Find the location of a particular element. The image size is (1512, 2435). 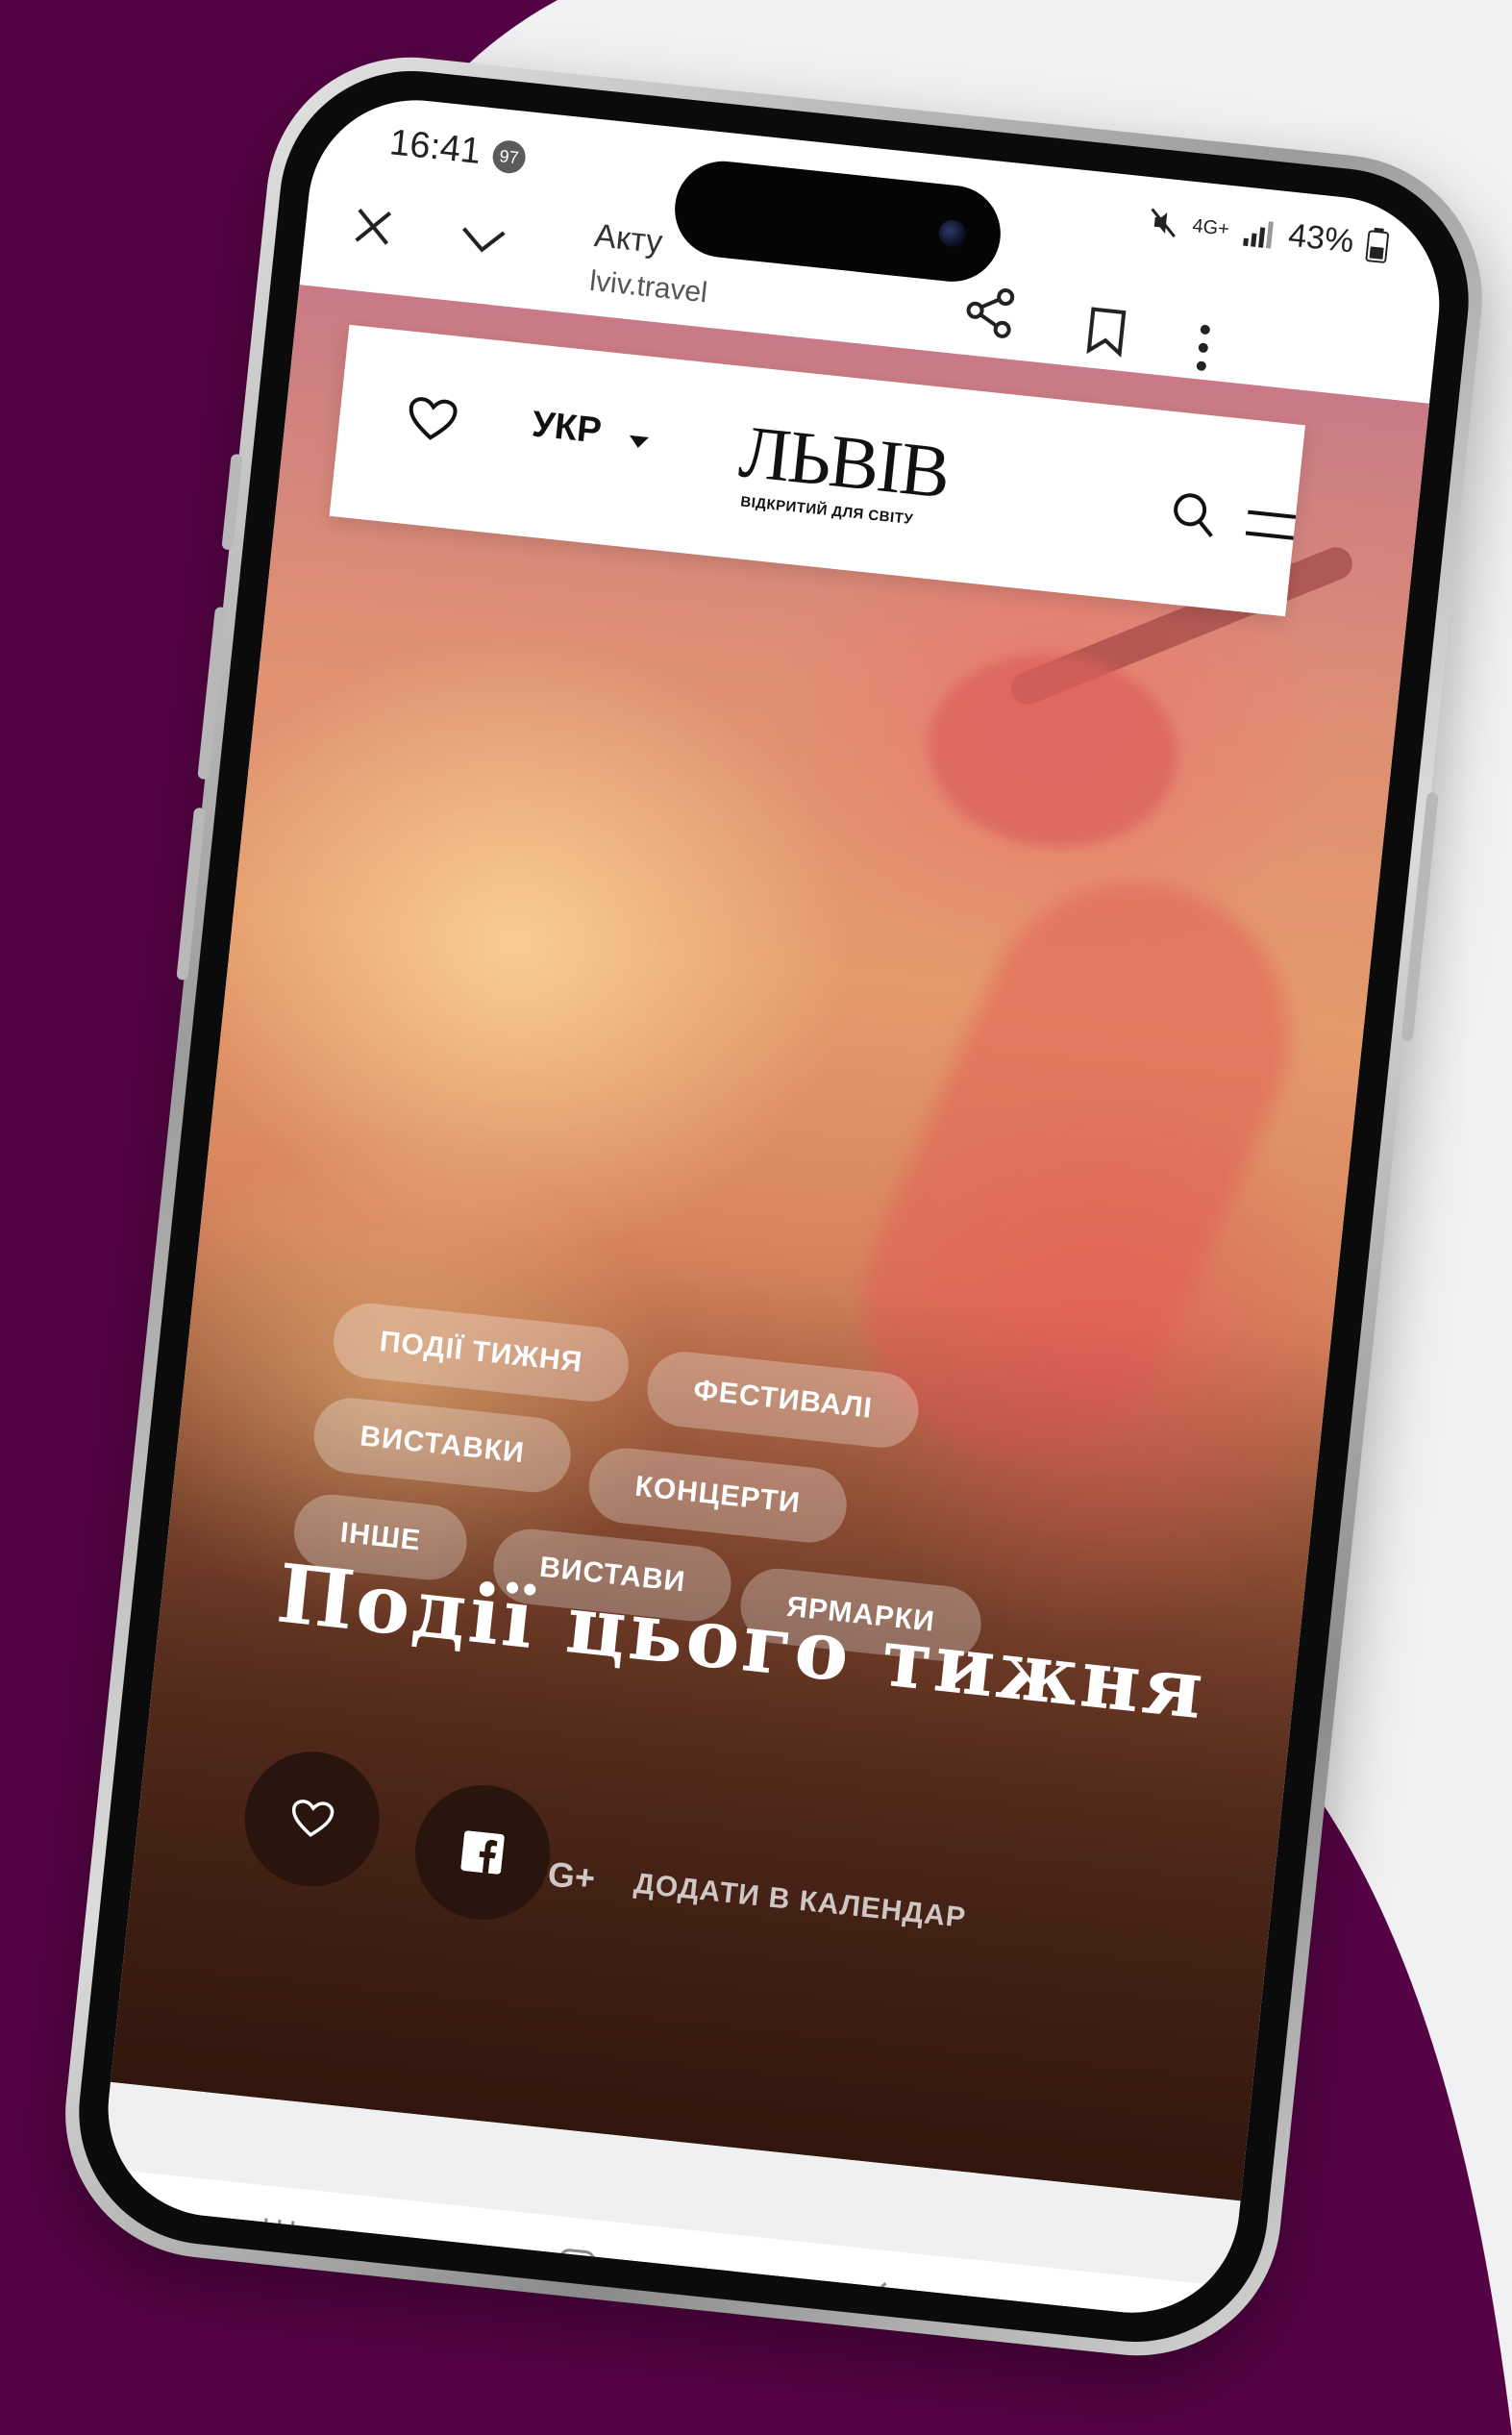

share-icon is located at coordinates (989, 312).